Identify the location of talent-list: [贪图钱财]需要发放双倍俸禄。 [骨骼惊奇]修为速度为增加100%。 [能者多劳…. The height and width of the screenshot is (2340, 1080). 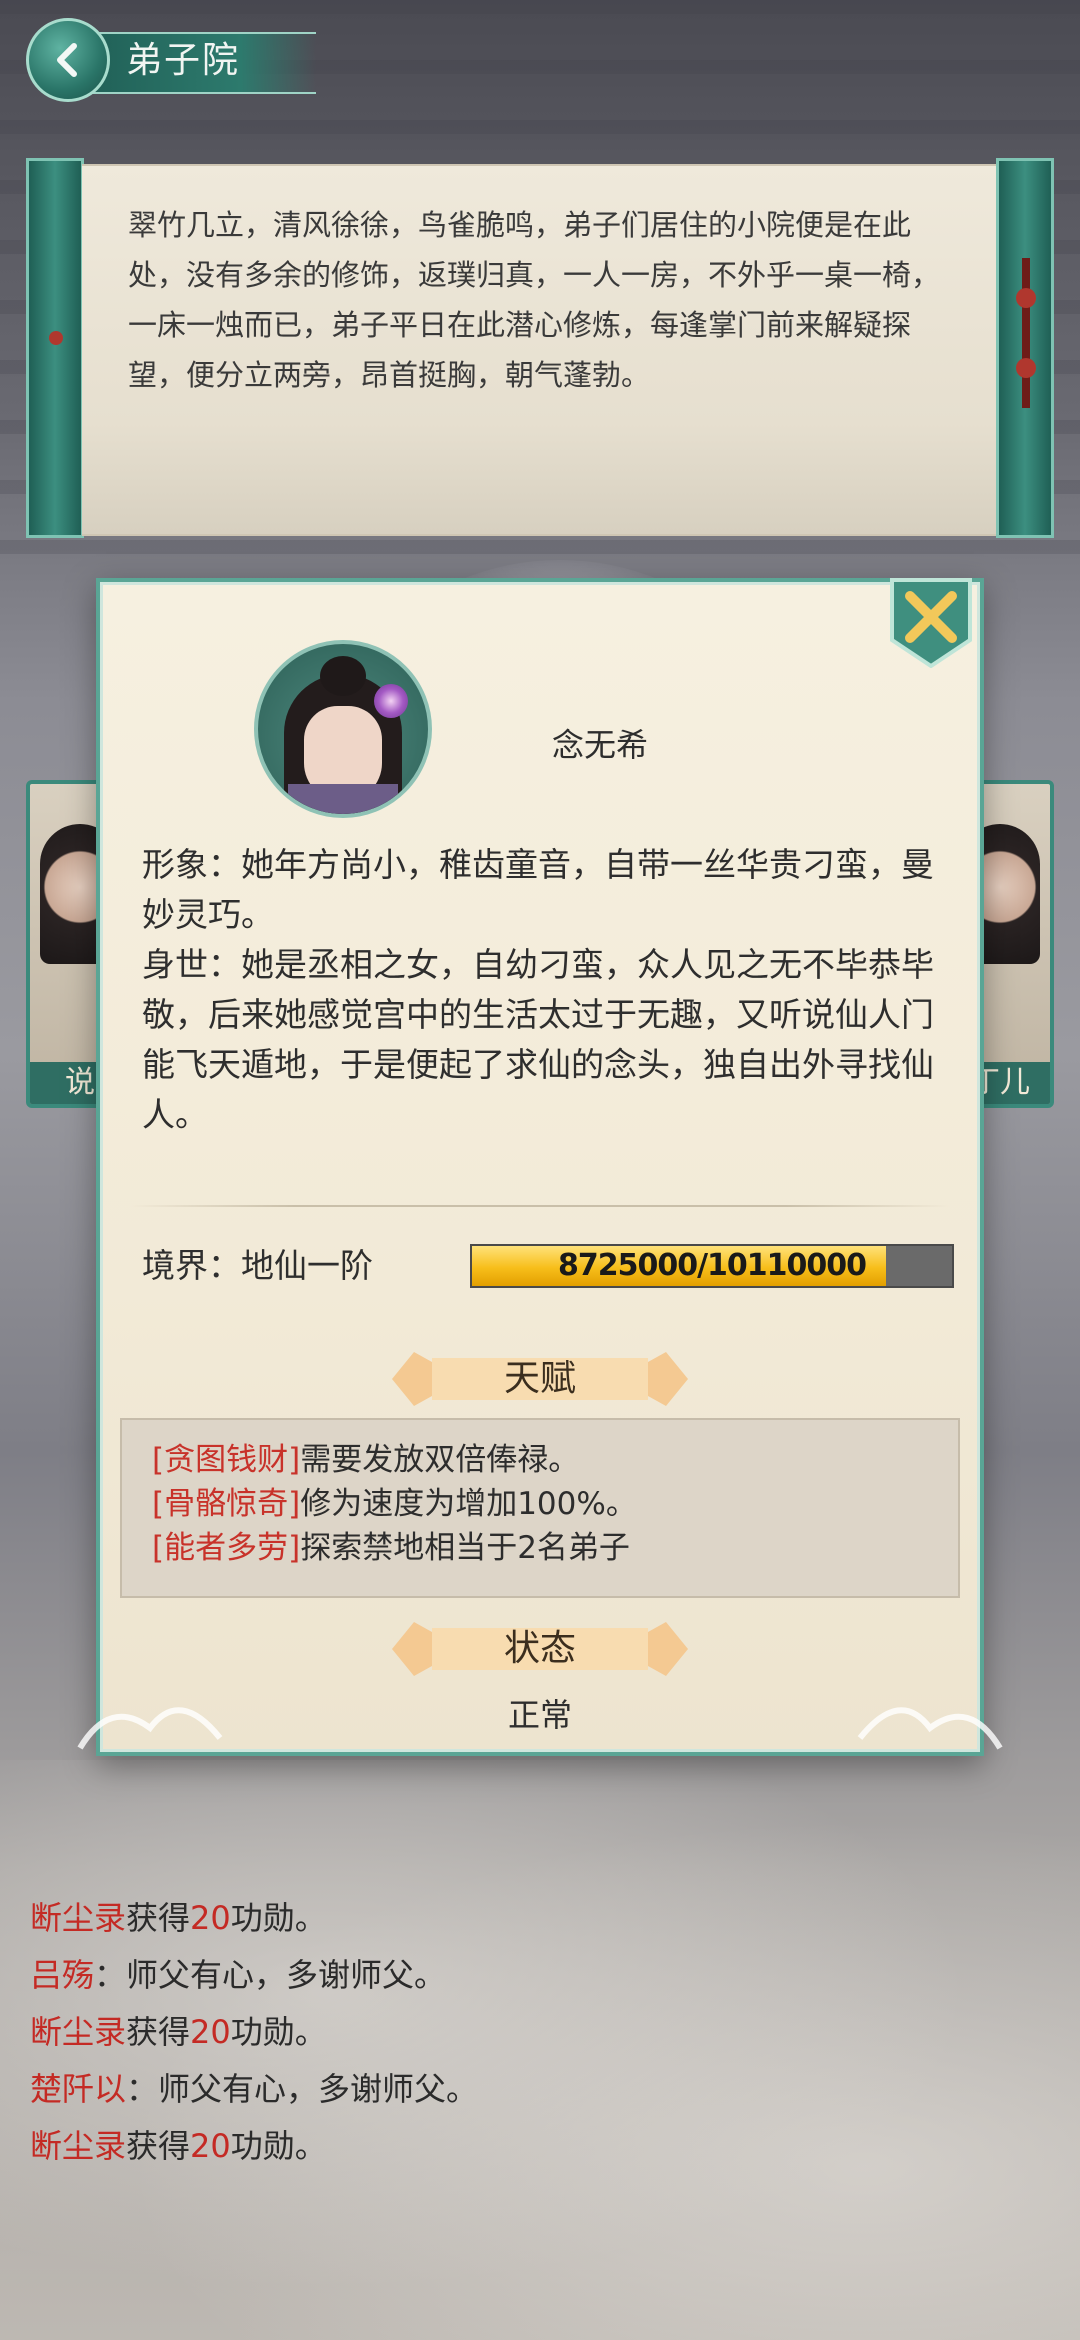
(540, 1508).